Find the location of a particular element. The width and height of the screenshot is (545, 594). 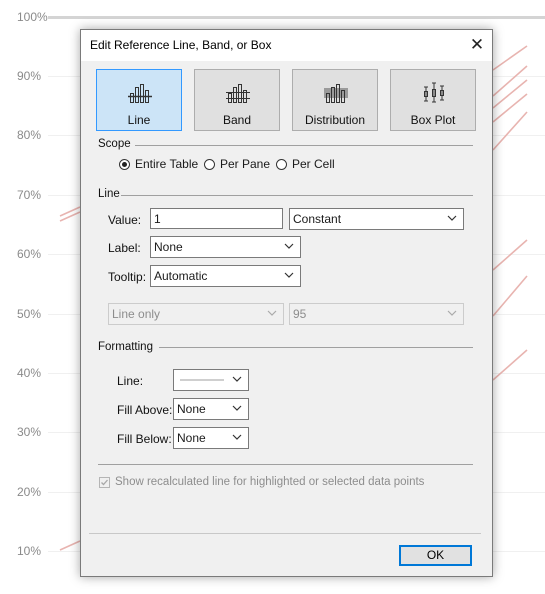

distribution-bar-icon is located at coordinates (336, 93).